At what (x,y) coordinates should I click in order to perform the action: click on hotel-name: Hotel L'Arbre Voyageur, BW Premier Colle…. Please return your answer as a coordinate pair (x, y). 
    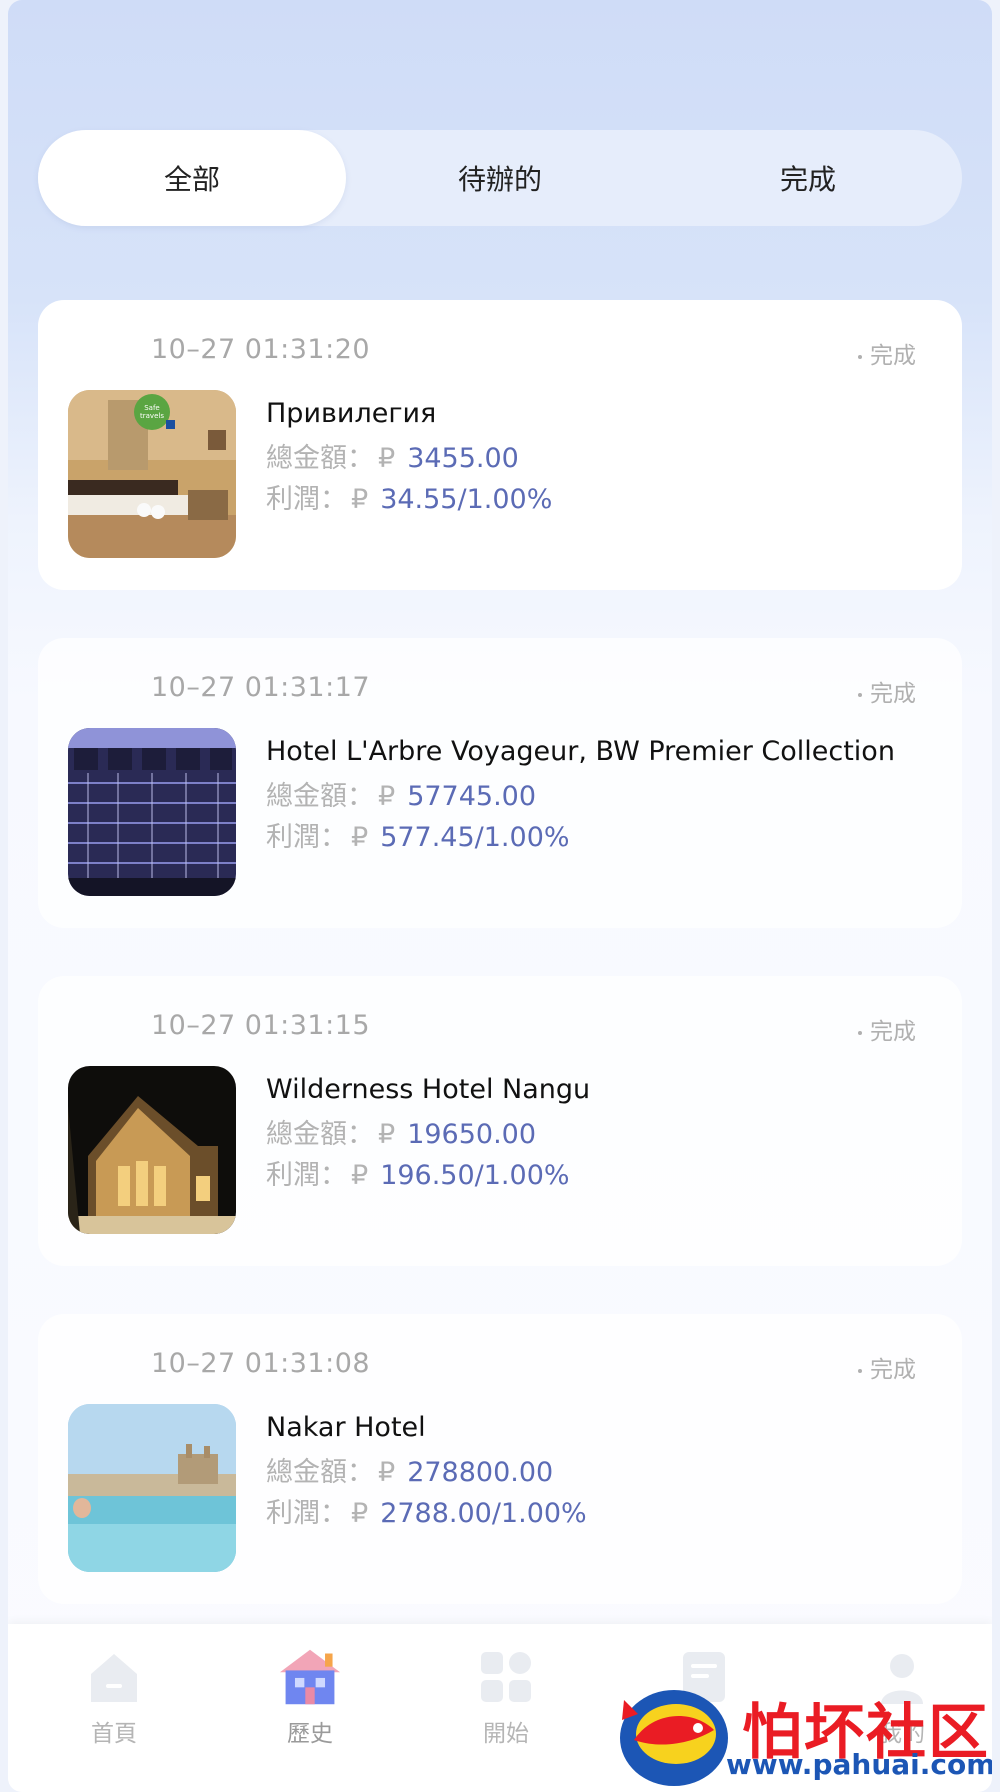
    Looking at the image, I should click on (580, 751).